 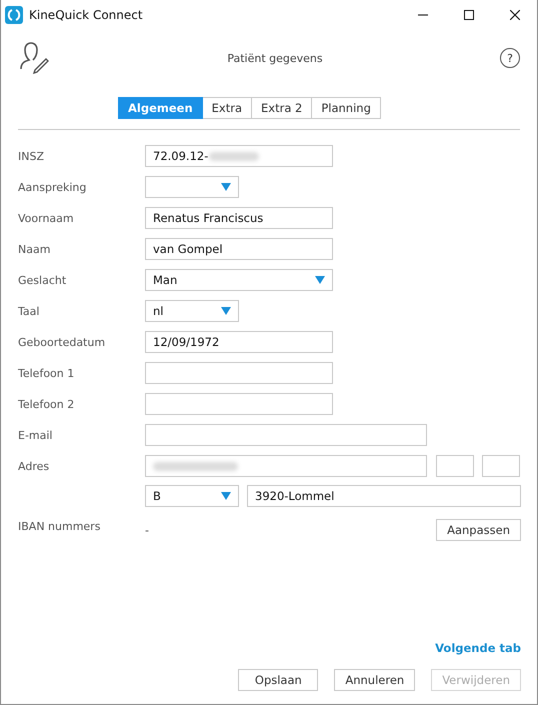 What do you see at coordinates (192, 187) in the screenshot?
I see `dropdown` at bounding box center [192, 187].